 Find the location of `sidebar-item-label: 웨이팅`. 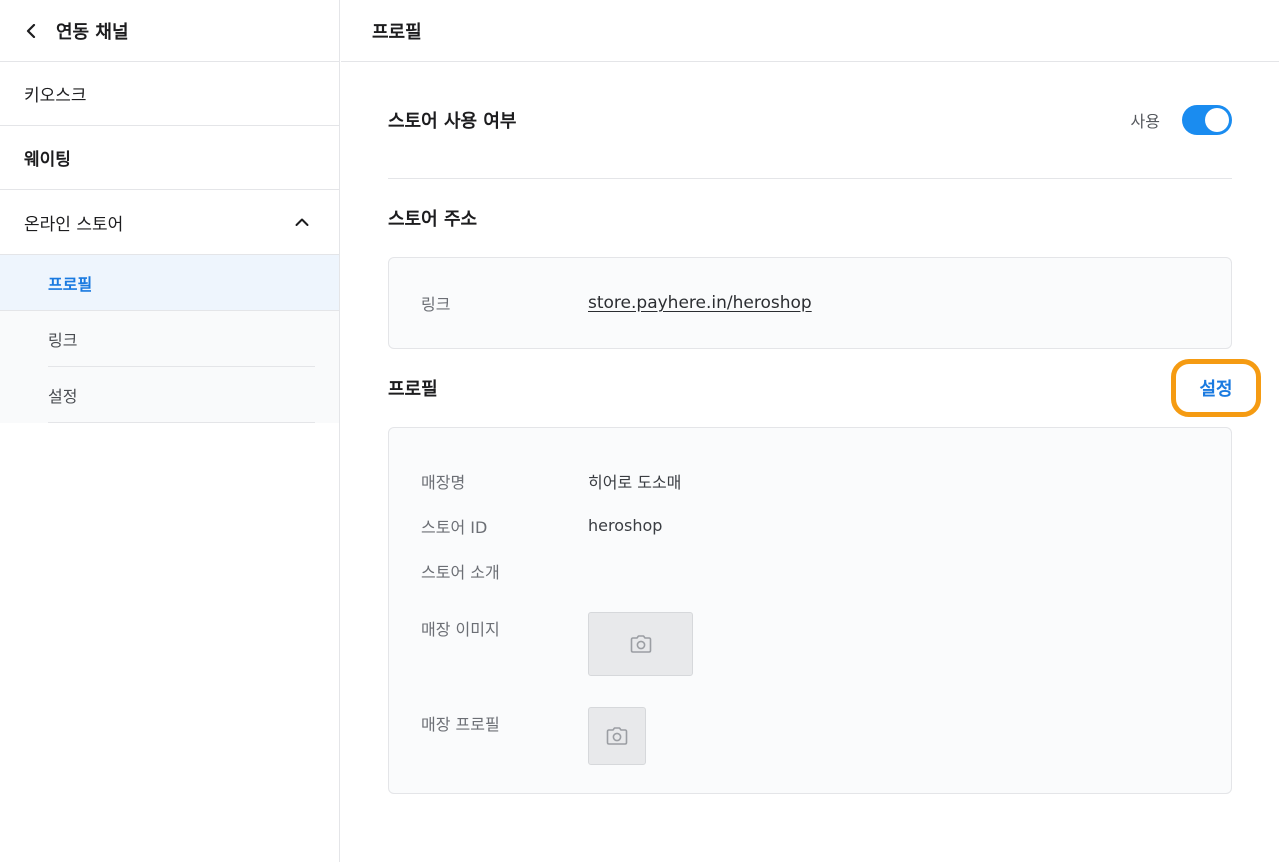

sidebar-item-label: 웨이팅 is located at coordinates (47, 160).